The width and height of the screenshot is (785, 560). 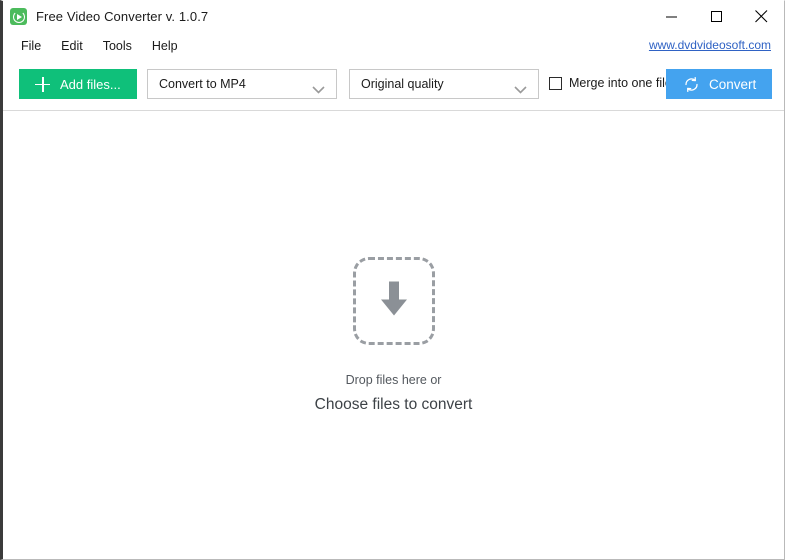 I want to click on plus-icon, so click(x=42, y=84).